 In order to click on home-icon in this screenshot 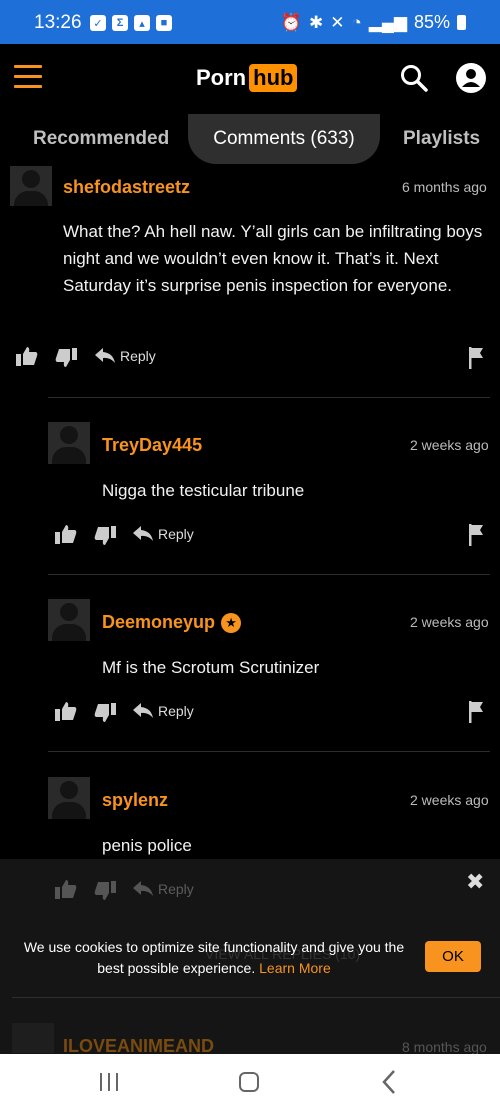, I will do `click(249, 1082)`.